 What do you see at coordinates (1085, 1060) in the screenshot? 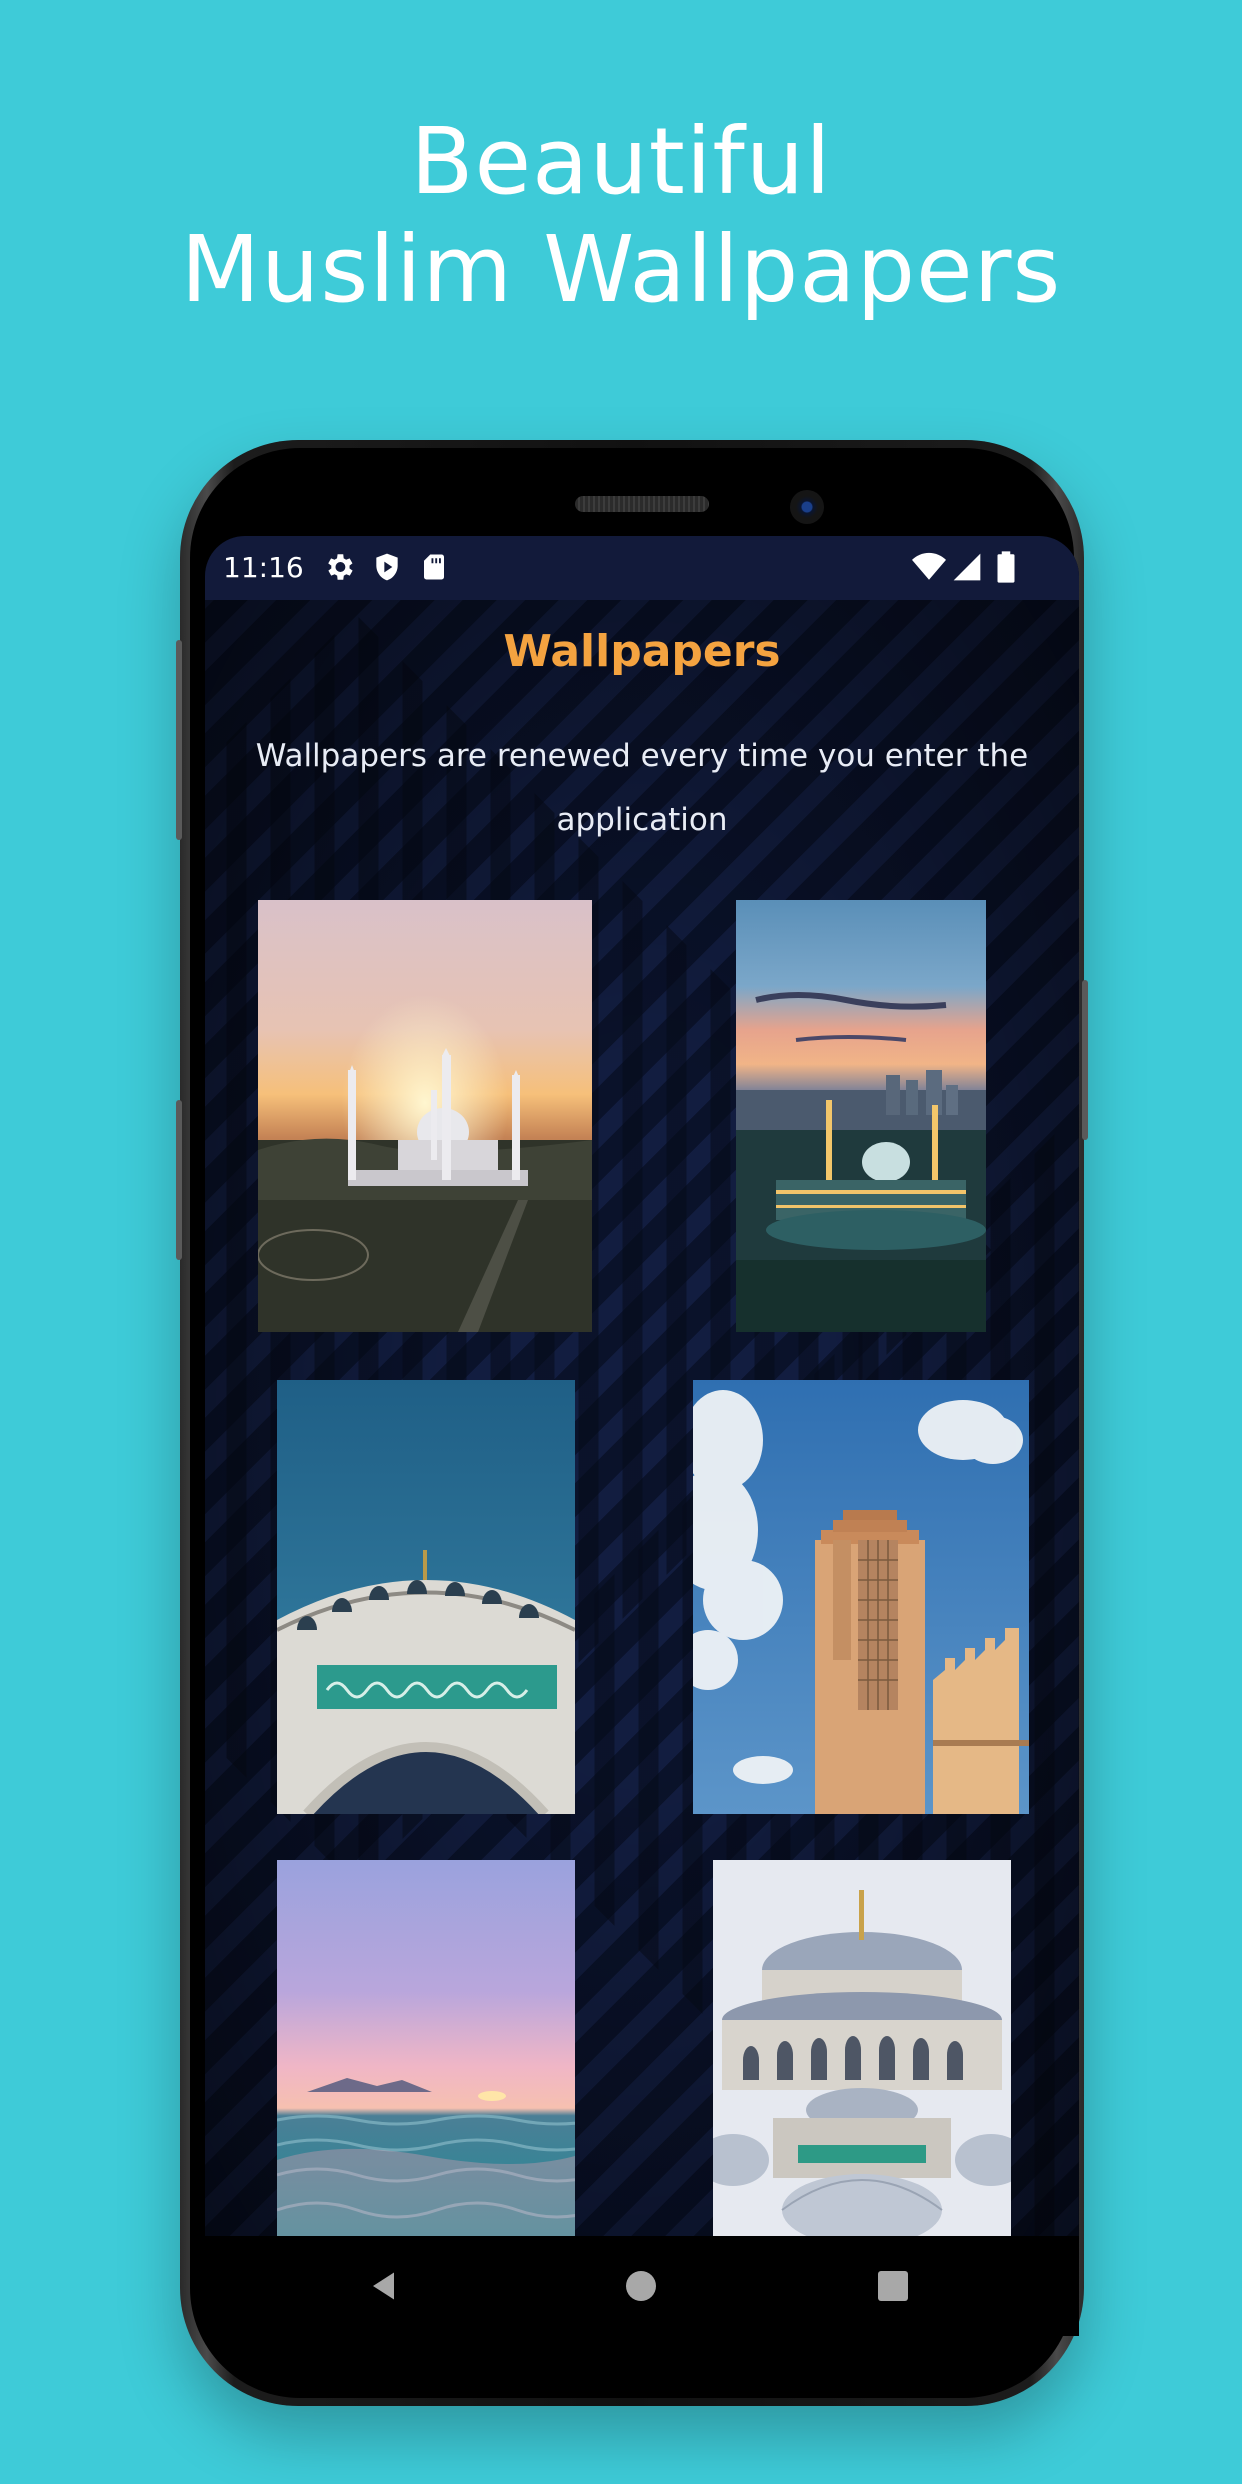
I see `side-button-right` at bounding box center [1085, 1060].